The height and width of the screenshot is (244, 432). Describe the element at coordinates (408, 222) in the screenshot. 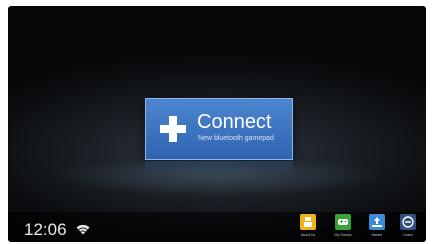

I see `users-icon` at that location.